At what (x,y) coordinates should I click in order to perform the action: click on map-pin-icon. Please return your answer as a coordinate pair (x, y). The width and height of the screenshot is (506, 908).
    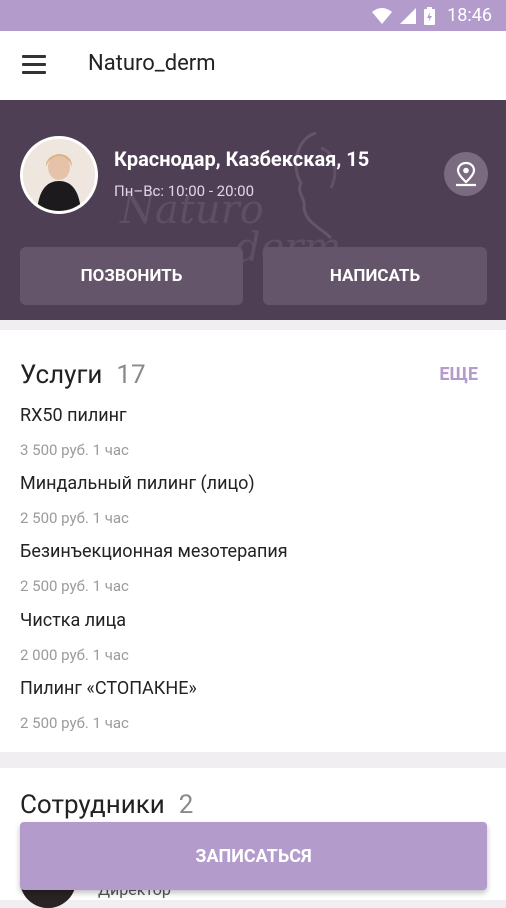
    Looking at the image, I should click on (466, 174).